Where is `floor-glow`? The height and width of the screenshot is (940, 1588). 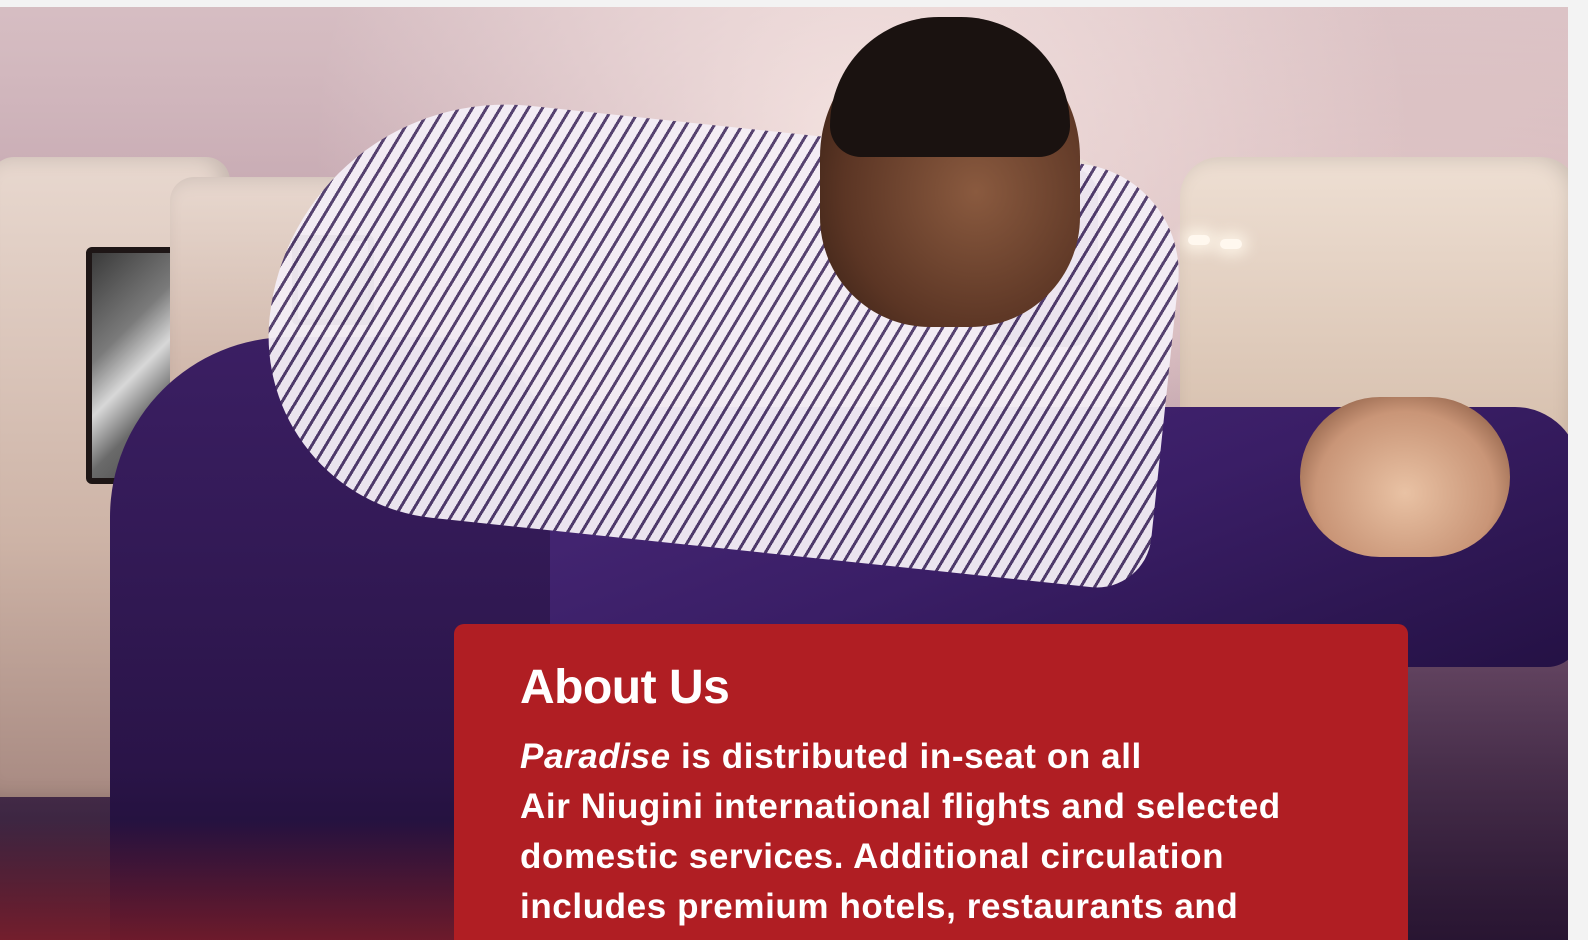
floor-glow is located at coordinates (235, 880).